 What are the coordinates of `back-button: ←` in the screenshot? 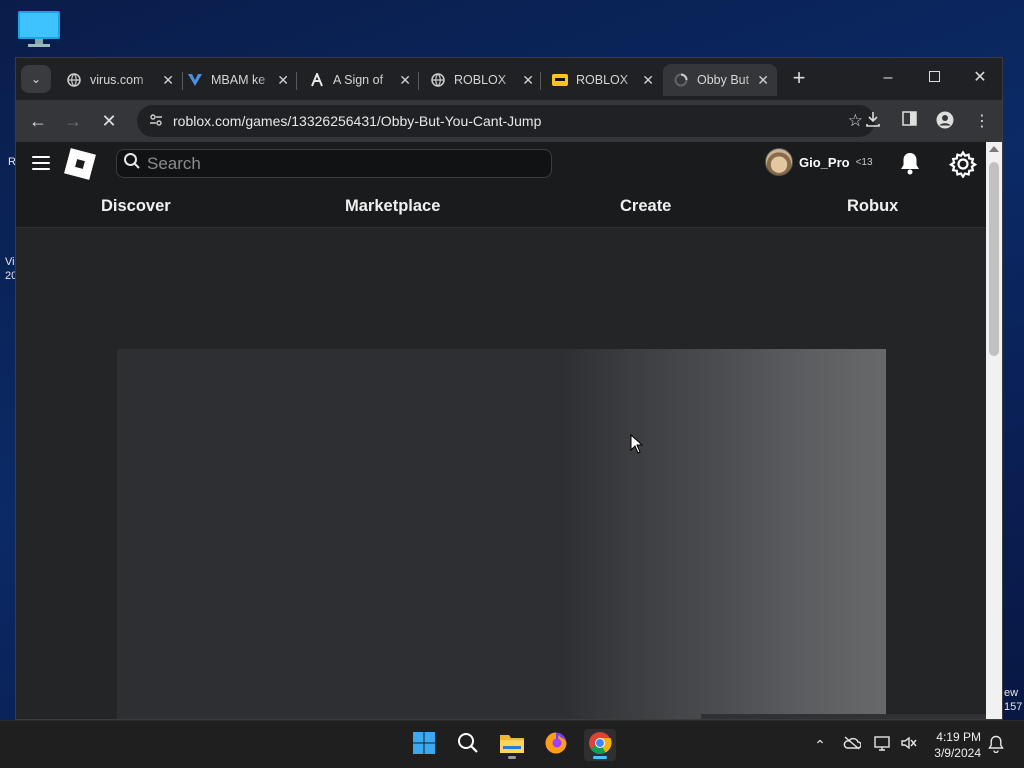 It's located at (38, 121).